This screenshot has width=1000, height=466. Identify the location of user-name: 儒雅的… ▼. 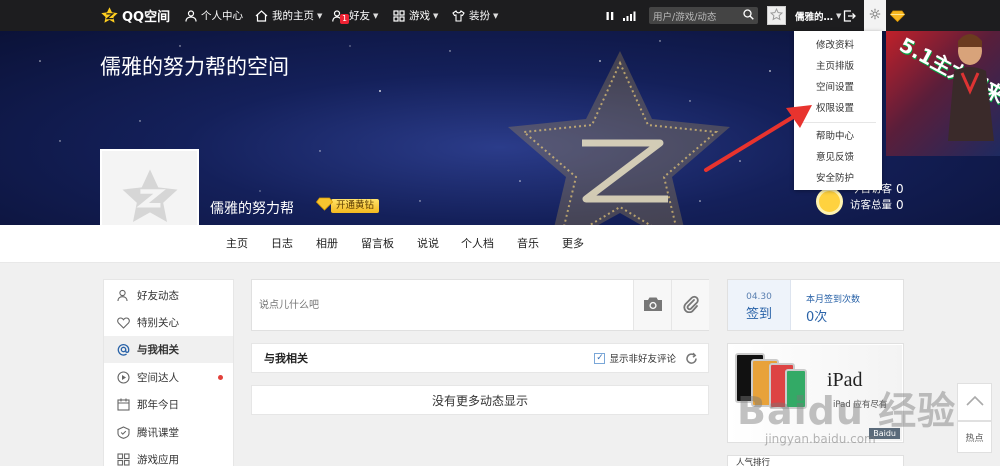
(818, 15).